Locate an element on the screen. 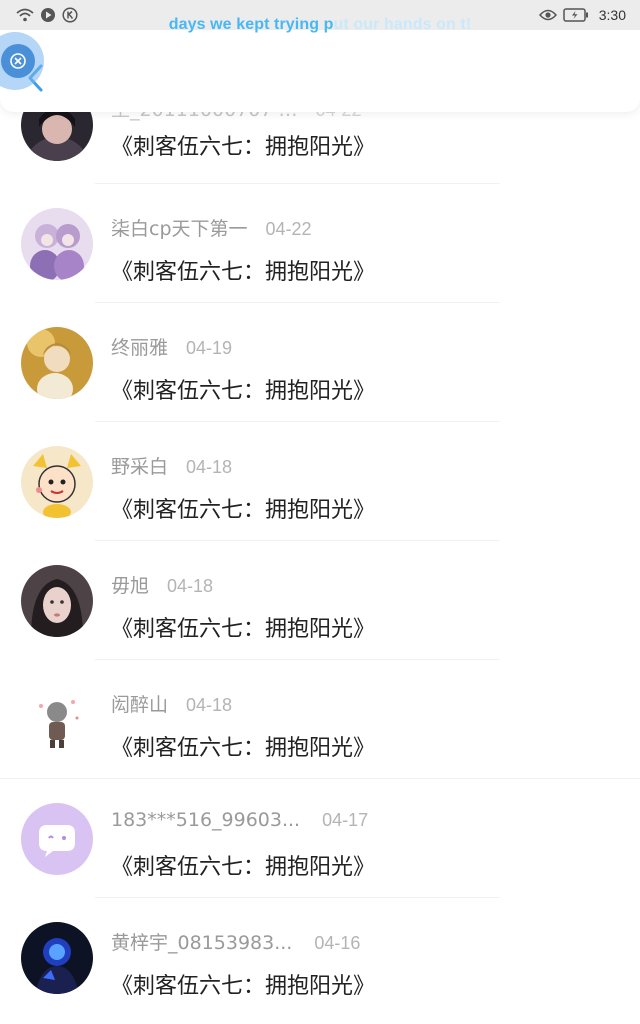 The image size is (640, 1024). username: 柒白cp天下第一 is located at coordinates (179, 227).